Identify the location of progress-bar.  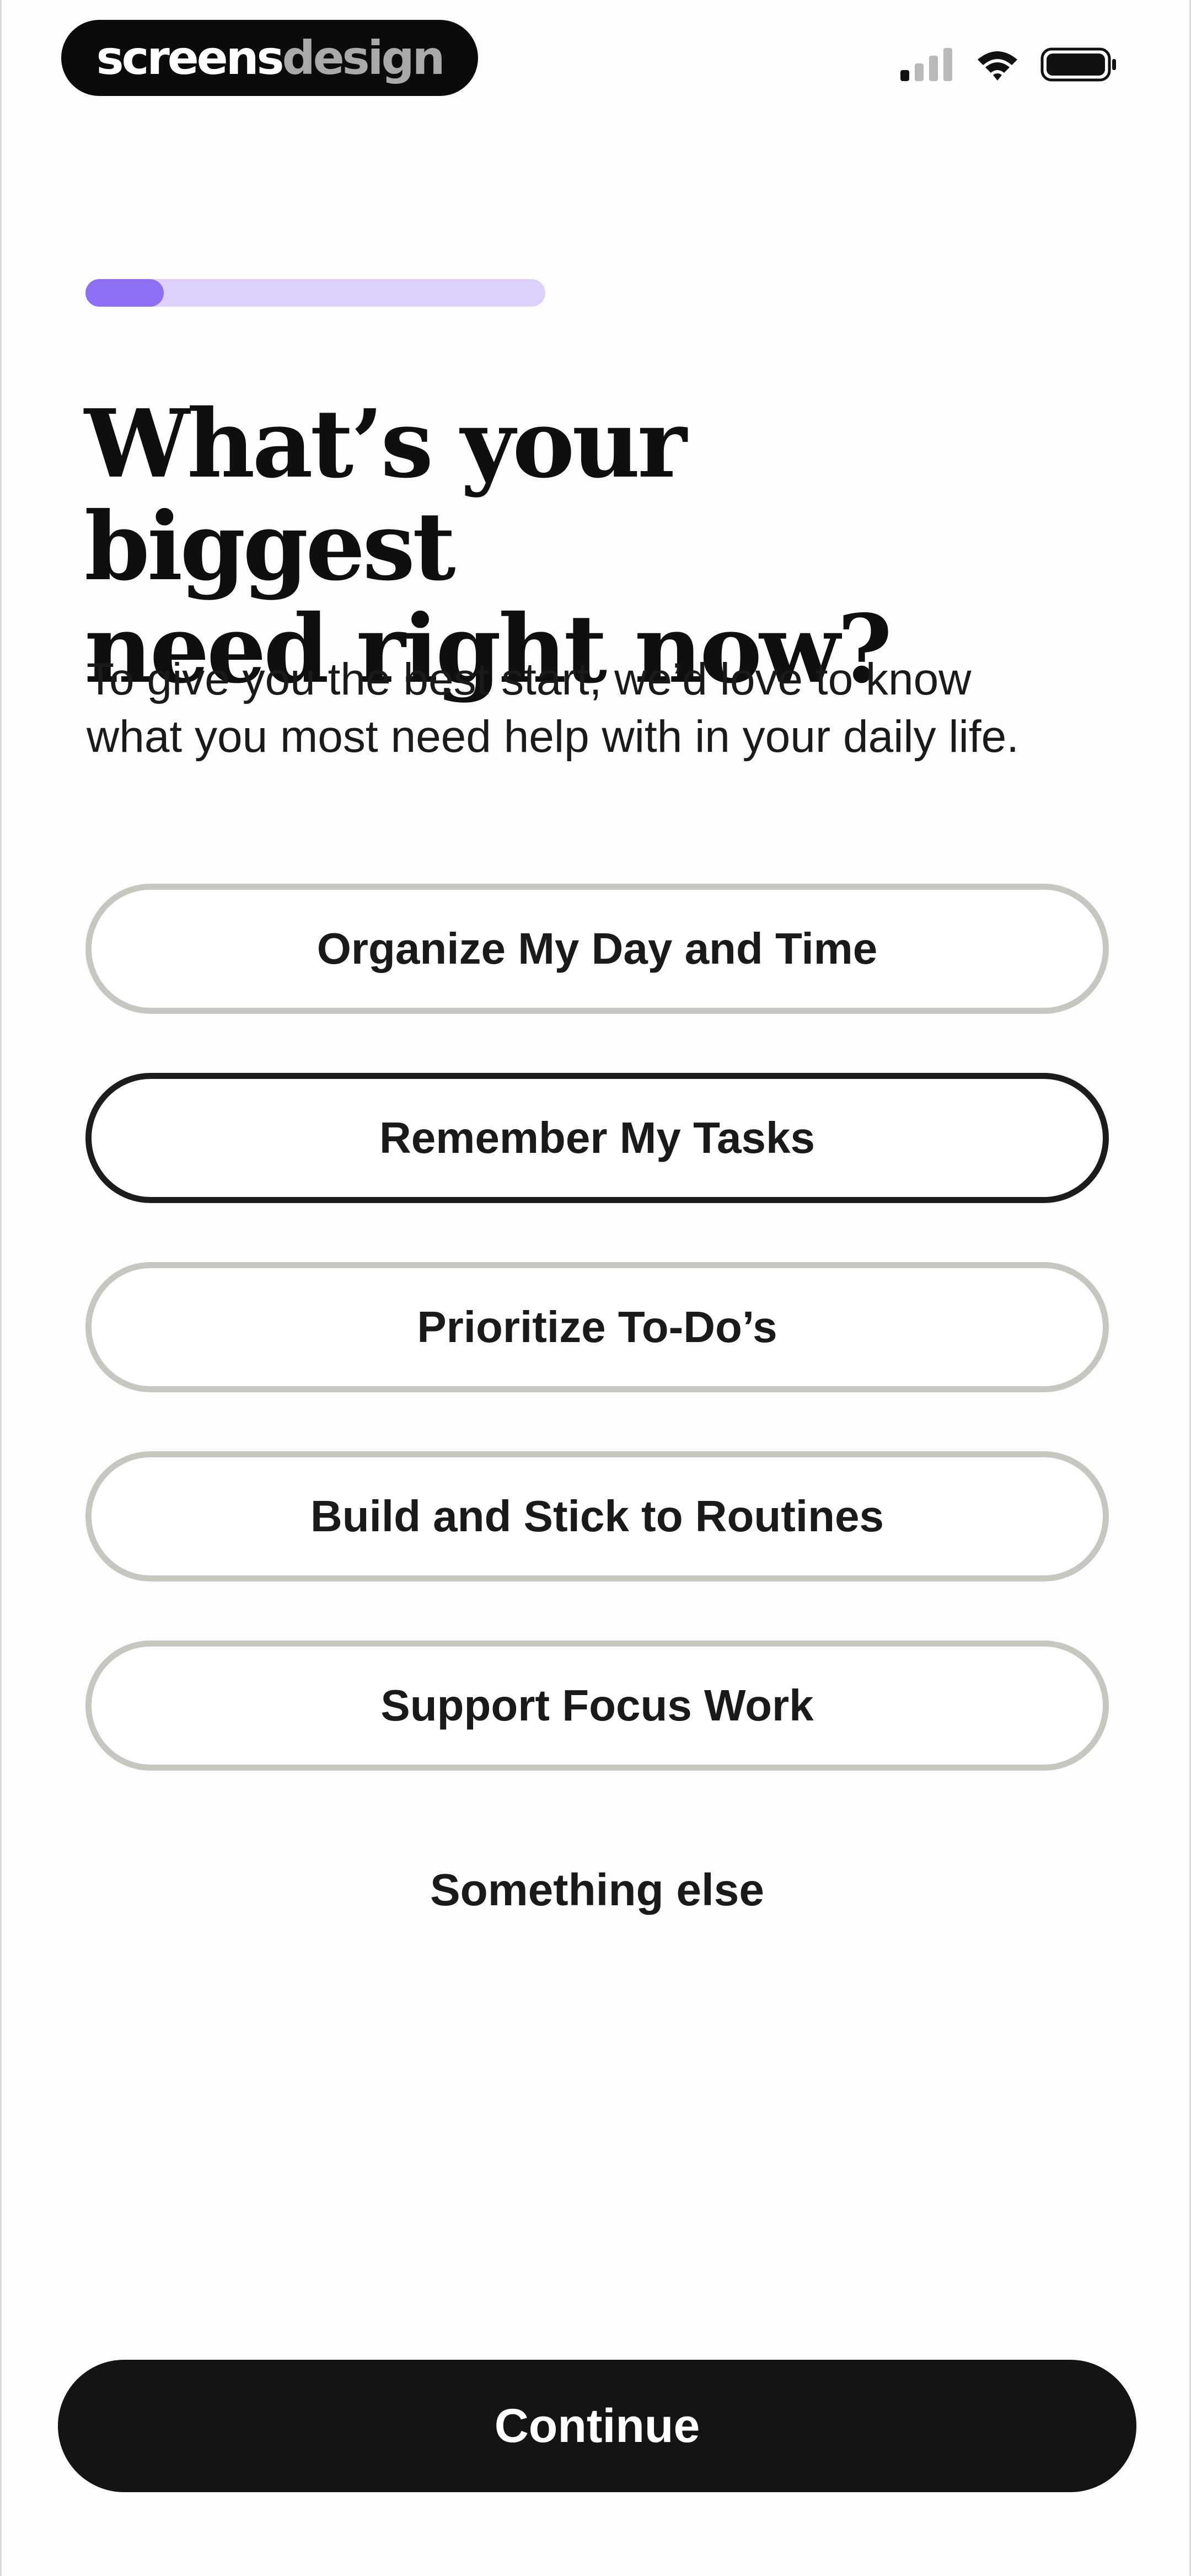
(315, 293).